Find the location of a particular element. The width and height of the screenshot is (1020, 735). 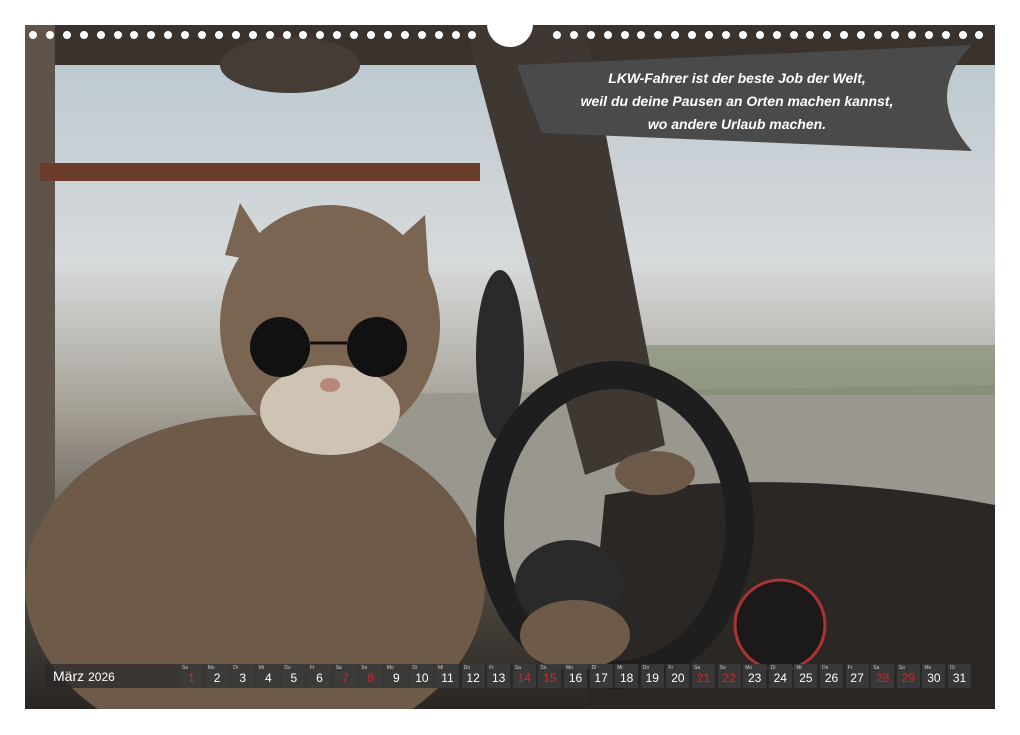

calendar-day: Di3 is located at coordinates (242, 676).